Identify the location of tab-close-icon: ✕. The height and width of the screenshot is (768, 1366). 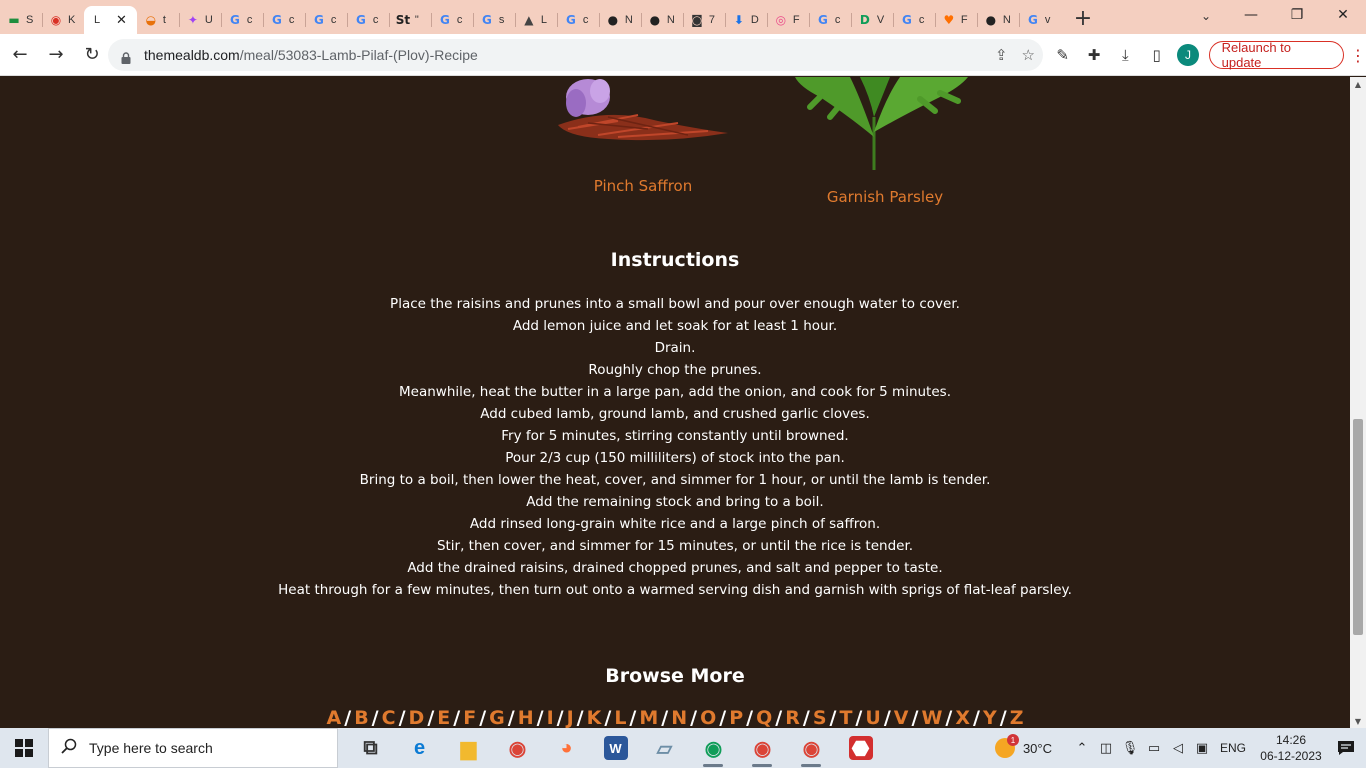
(121, 20).